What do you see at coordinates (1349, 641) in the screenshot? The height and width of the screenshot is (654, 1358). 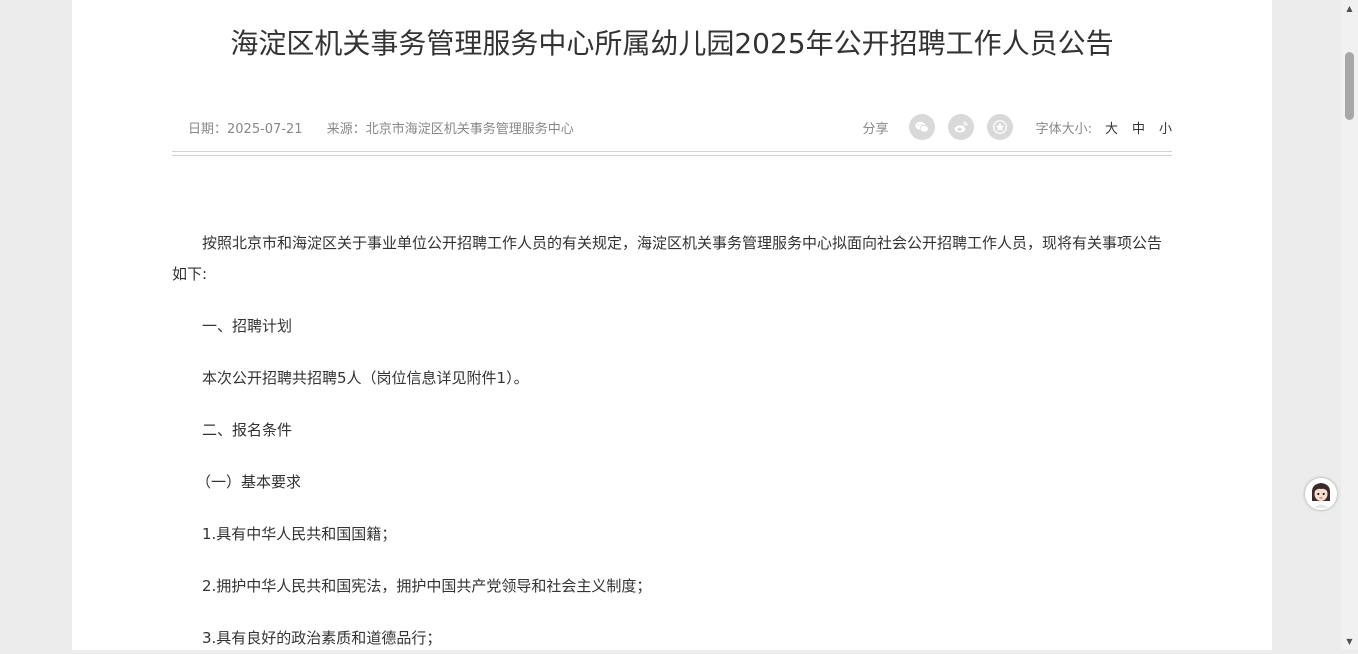 I see `scroll-down-arrow-icon: ▼` at bounding box center [1349, 641].